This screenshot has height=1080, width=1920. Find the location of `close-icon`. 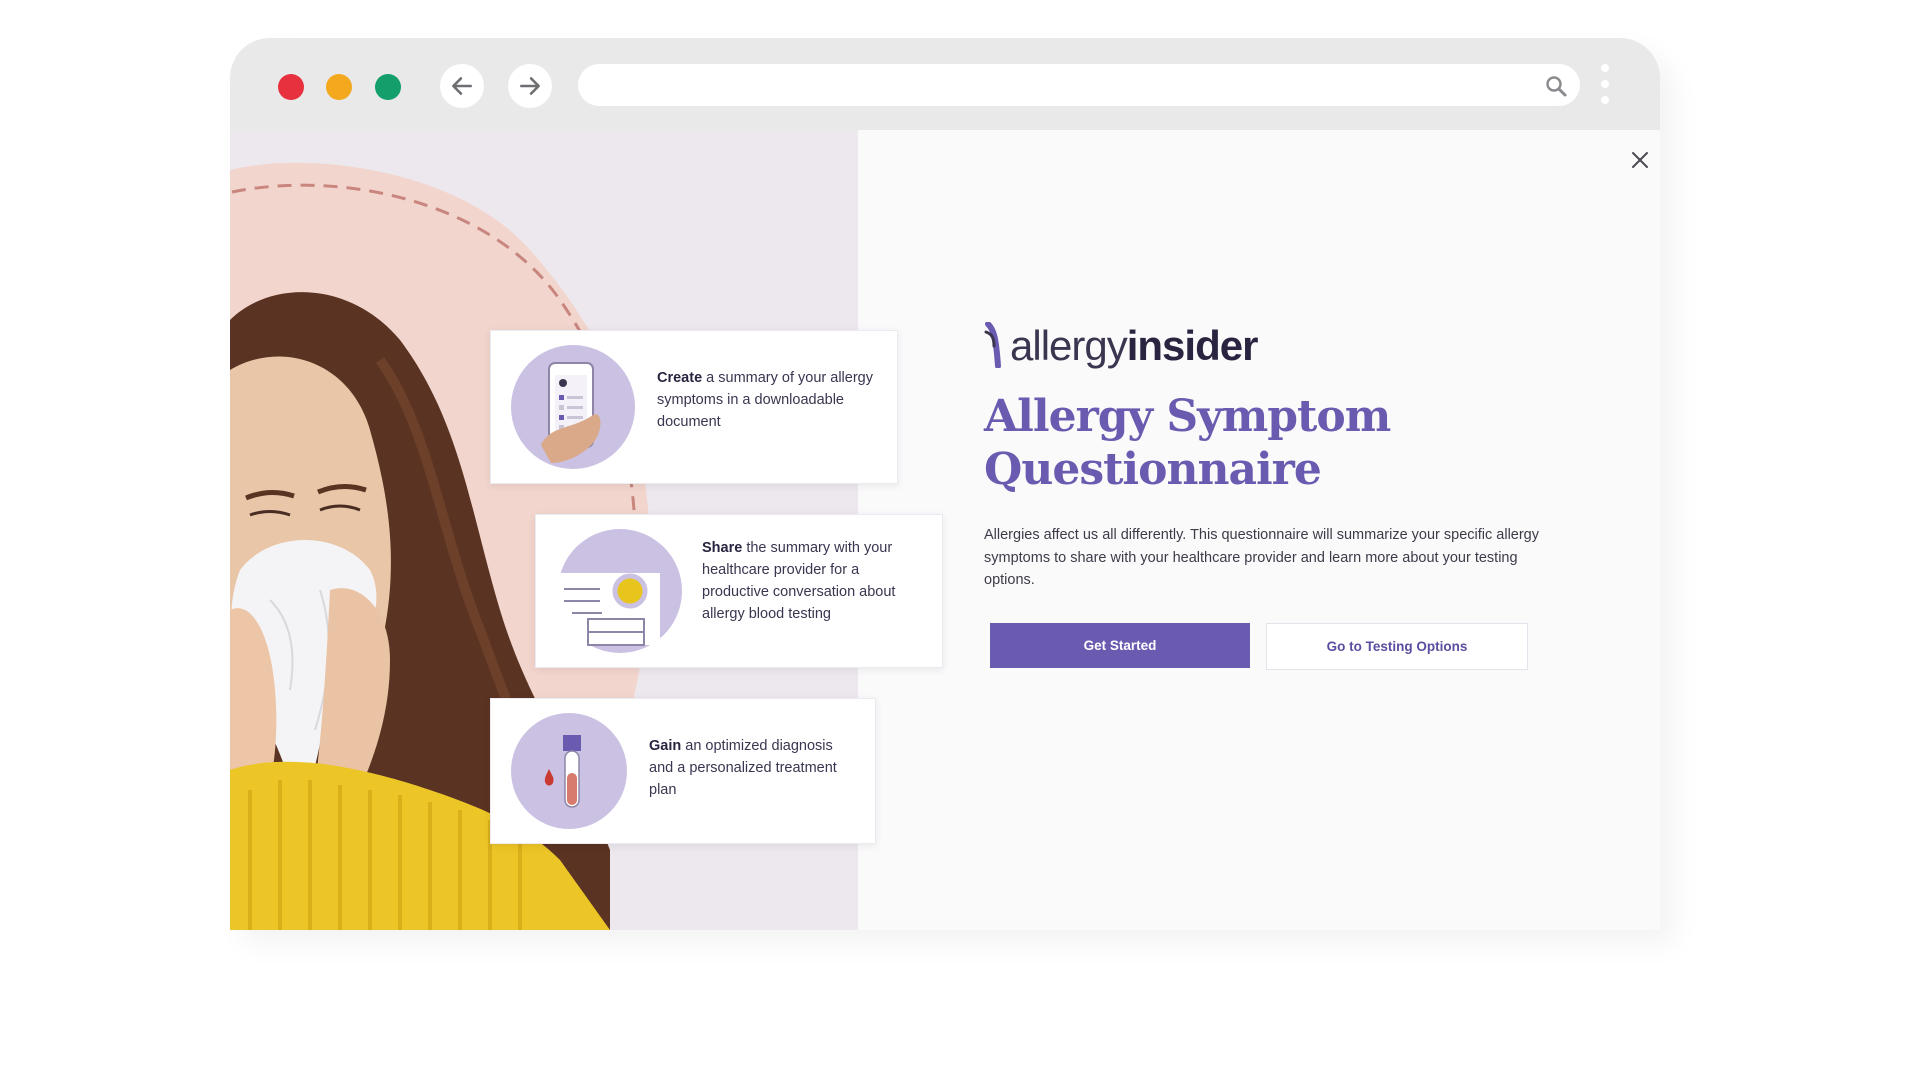

close-icon is located at coordinates (1640, 160).